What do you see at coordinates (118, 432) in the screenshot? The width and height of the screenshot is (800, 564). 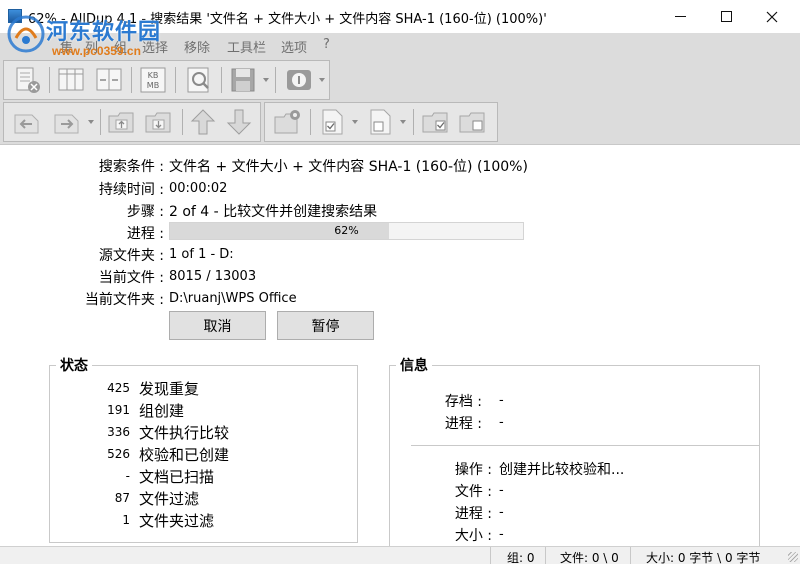 I see `status-count: 336` at bounding box center [118, 432].